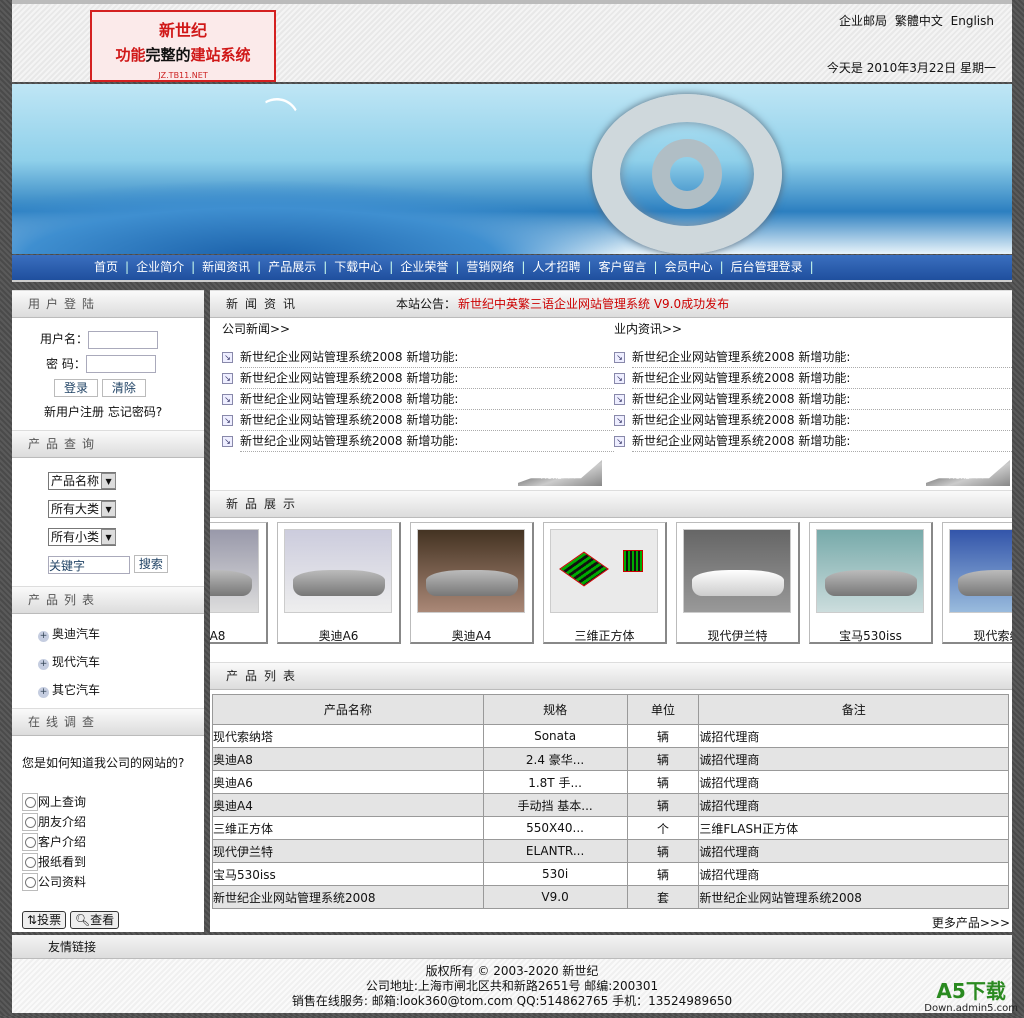 Image resolution: width=1024 pixels, height=1018 pixels. Describe the element at coordinates (348, 805) in the screenshot. I see `product-name-cell: 奥迪A4` at that location.